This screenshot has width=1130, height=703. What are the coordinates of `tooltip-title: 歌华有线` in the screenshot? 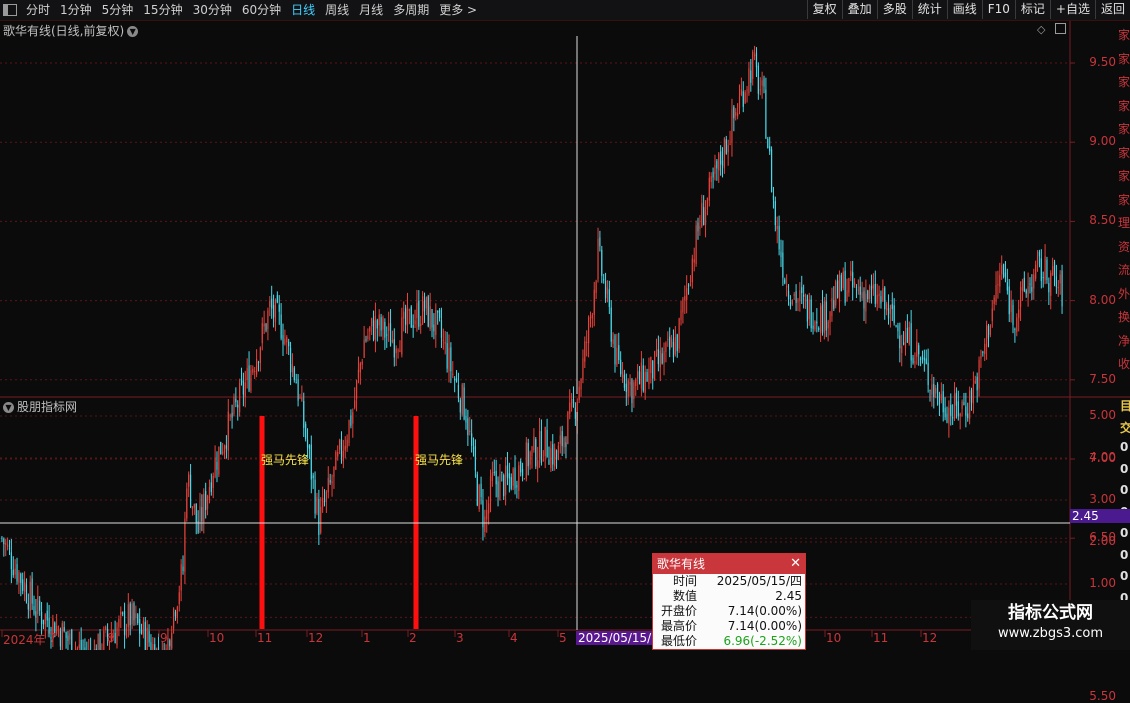 It's located at (681, 564).